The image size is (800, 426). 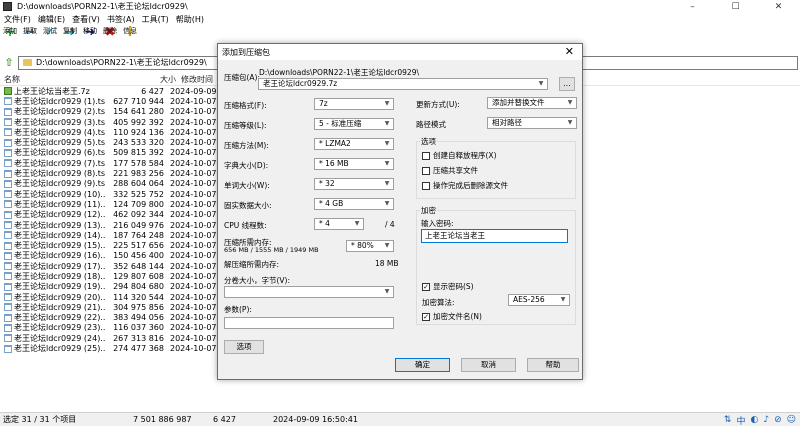 What do you see at coordinates (40, 419) in the screenshot?
I see `status-selected: 选定 31 / 31 个项目` at bounding box center [40, 419].